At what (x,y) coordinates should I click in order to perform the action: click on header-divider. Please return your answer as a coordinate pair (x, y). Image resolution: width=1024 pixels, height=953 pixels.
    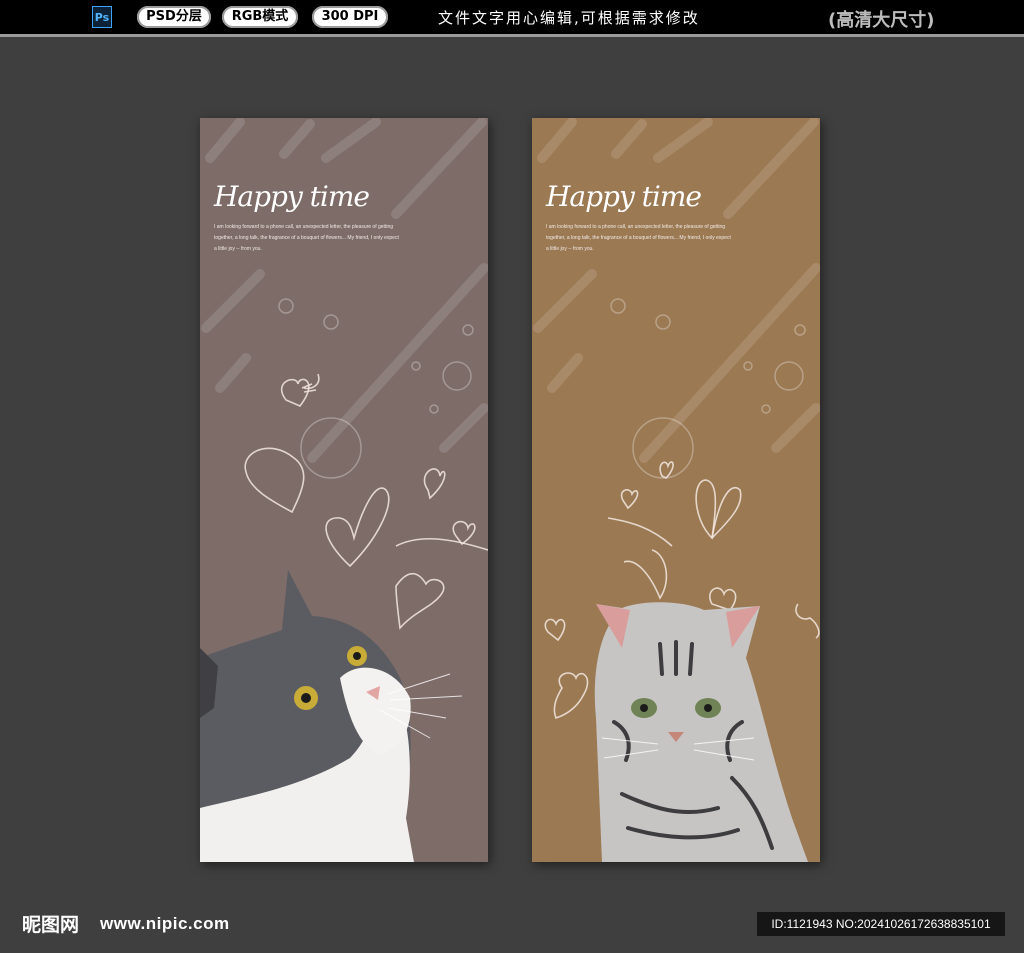
    Looking at the image, I should click on (512, 35).